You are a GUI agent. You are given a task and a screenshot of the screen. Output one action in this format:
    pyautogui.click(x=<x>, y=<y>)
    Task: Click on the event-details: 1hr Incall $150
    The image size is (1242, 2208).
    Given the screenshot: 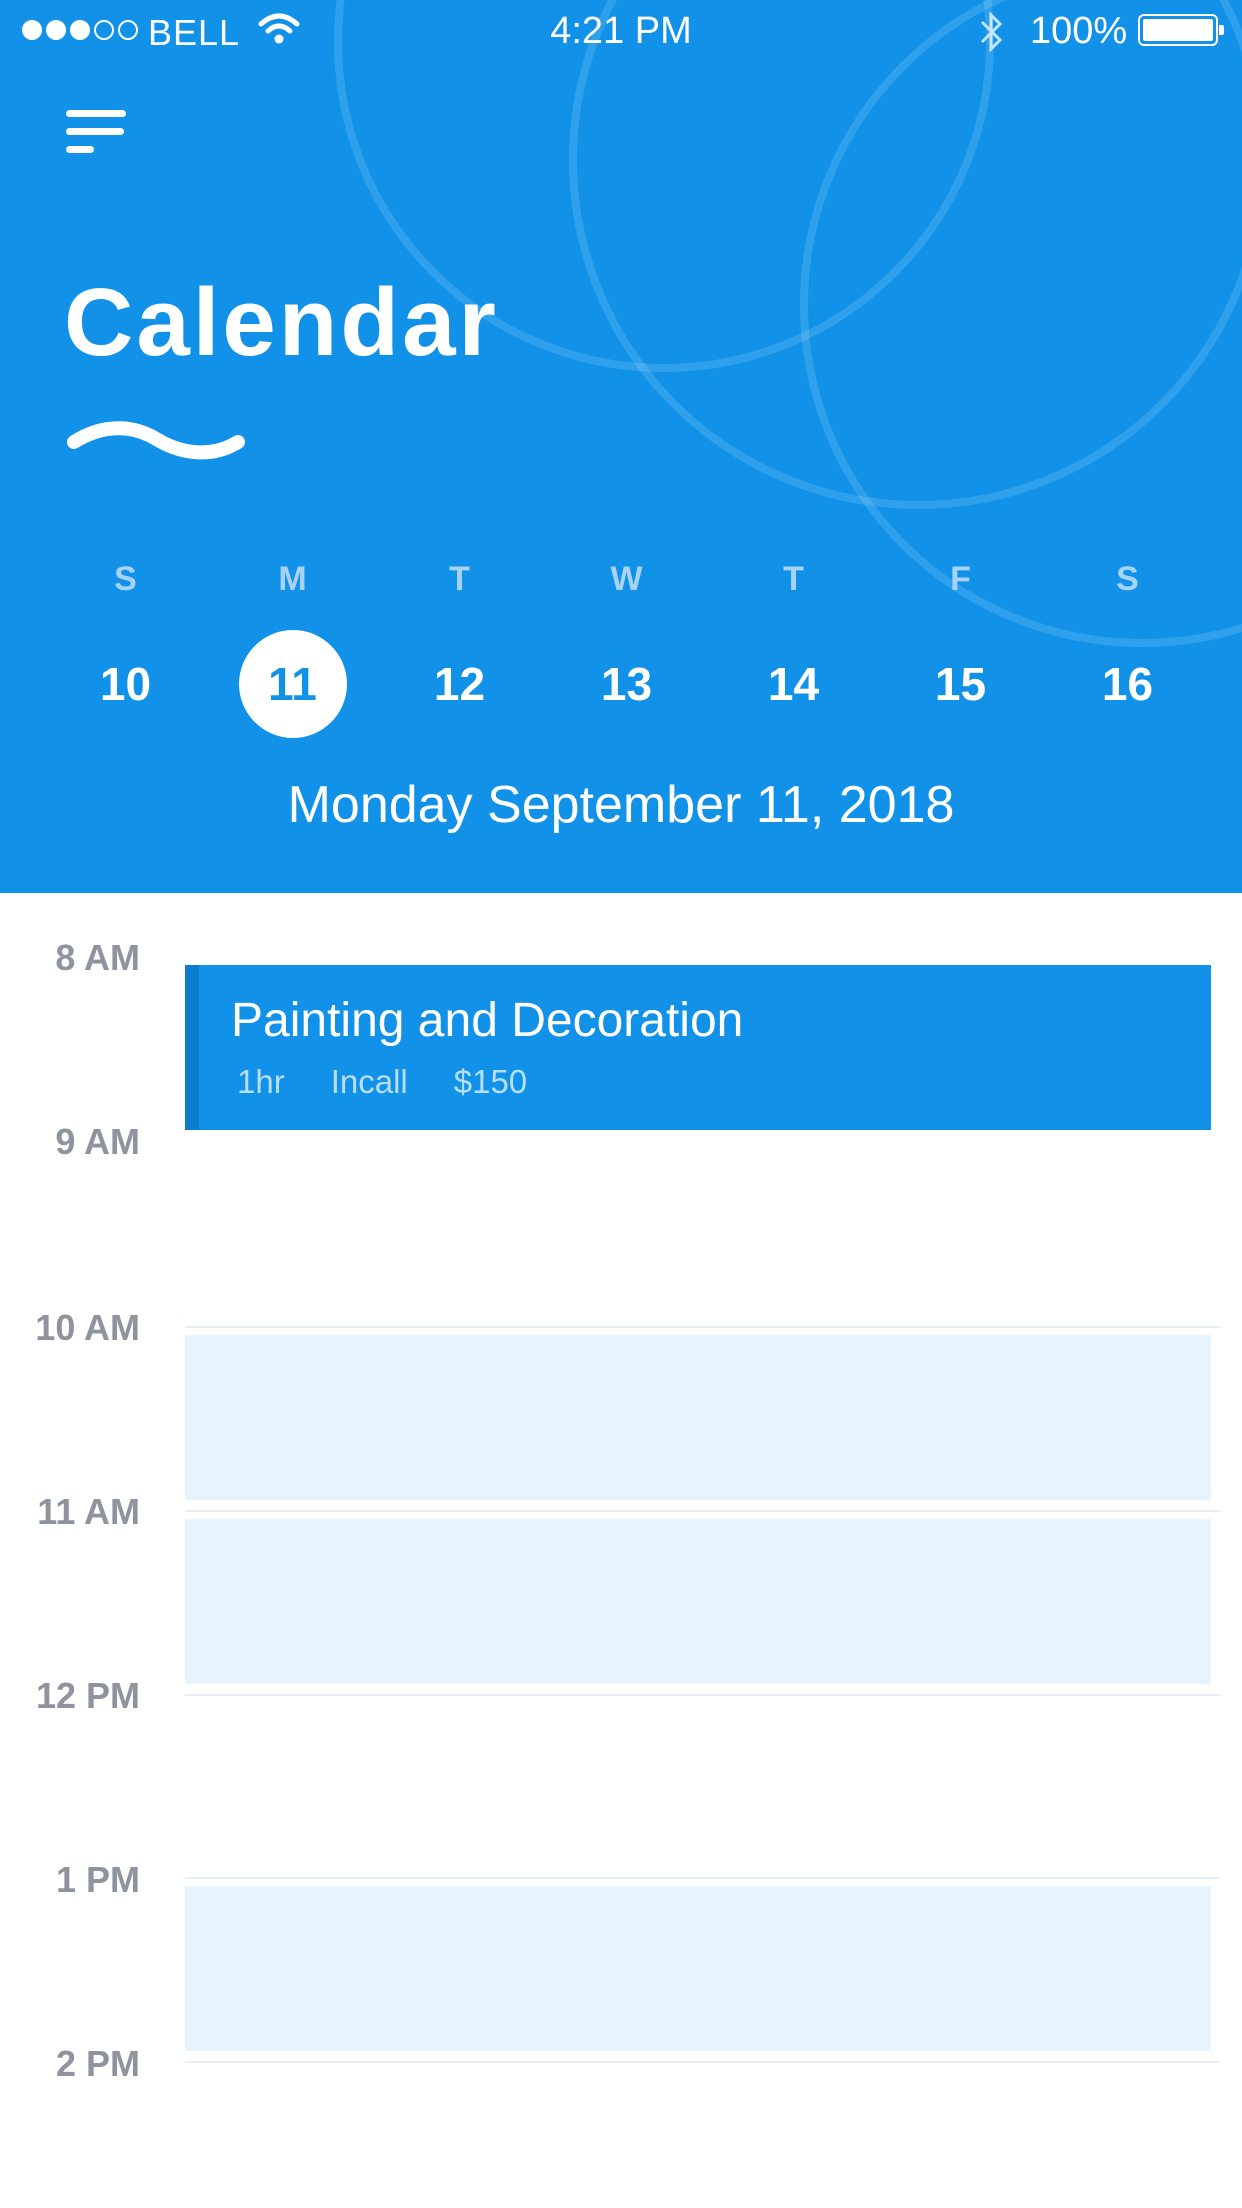 What is the action you would take?
    pyautogui.click(x=382, y=1082)
    